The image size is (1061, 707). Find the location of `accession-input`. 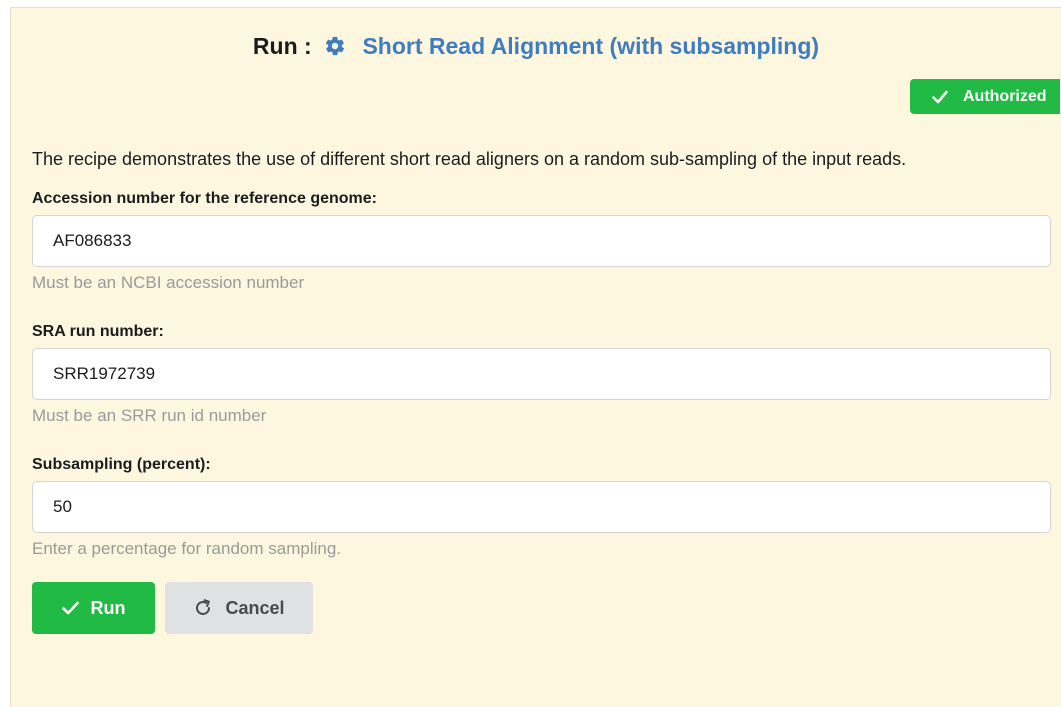

accession-input is located at coordinates (541, 241).